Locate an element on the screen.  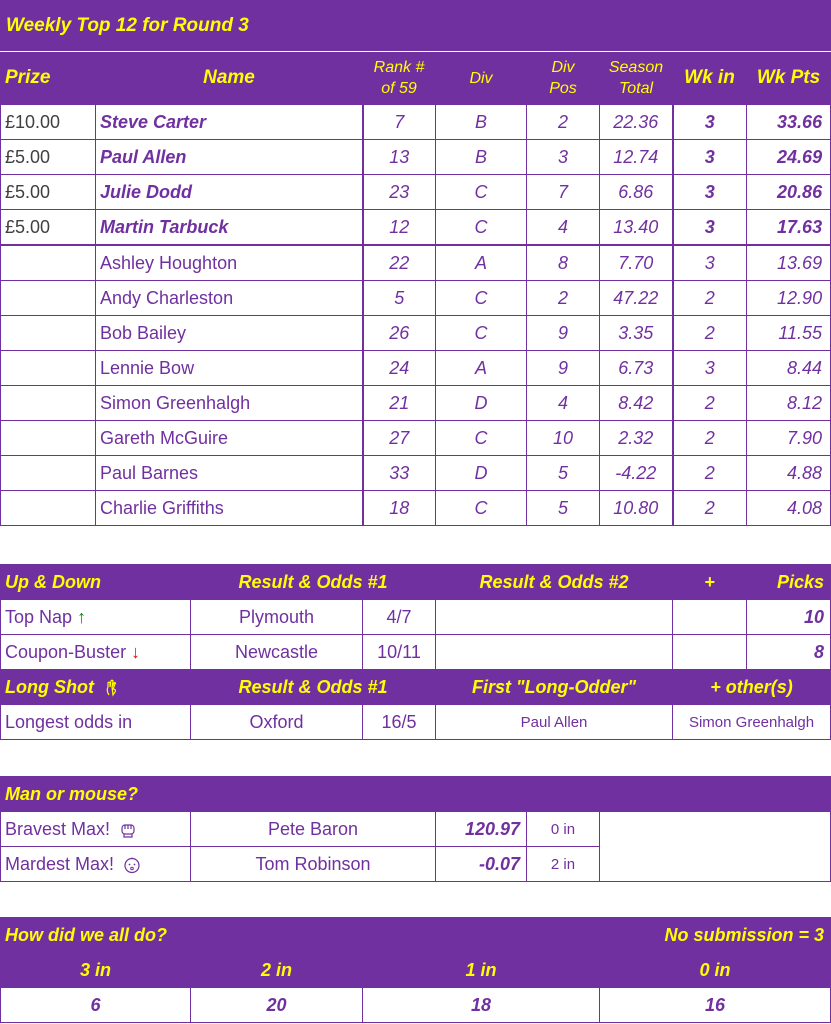
divpos-cell: 3 is located at coordinates (563, 157).